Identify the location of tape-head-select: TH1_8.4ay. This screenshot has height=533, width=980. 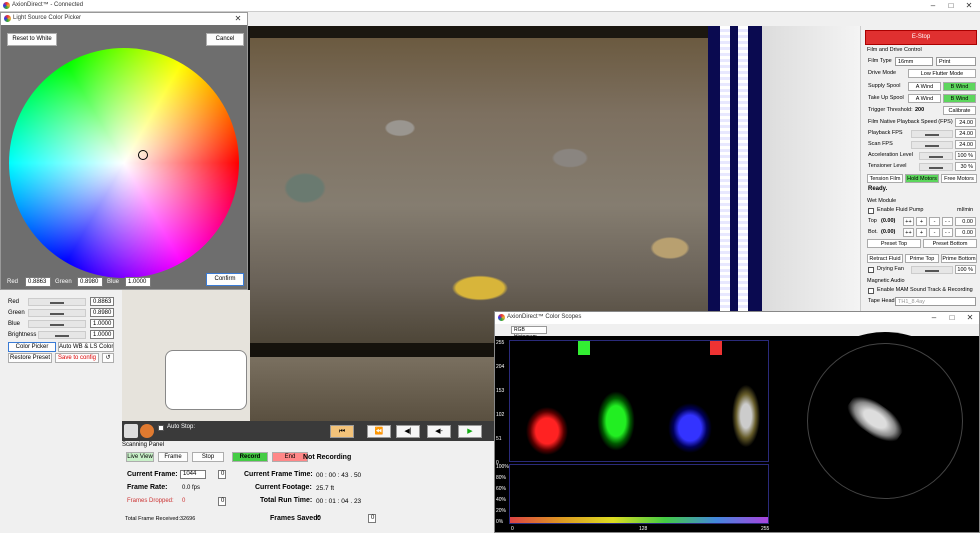
(935, 301).